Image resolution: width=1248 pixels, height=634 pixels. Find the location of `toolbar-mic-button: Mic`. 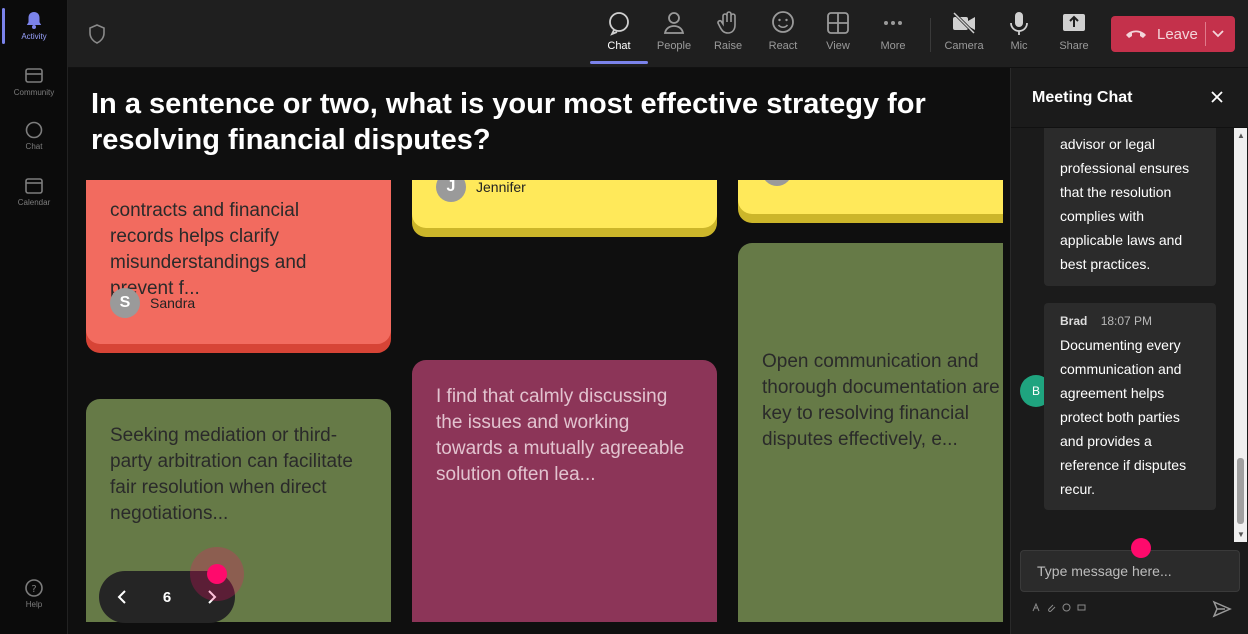

toolbar-mic-button: Mic is located at coordinates (1019, 31).